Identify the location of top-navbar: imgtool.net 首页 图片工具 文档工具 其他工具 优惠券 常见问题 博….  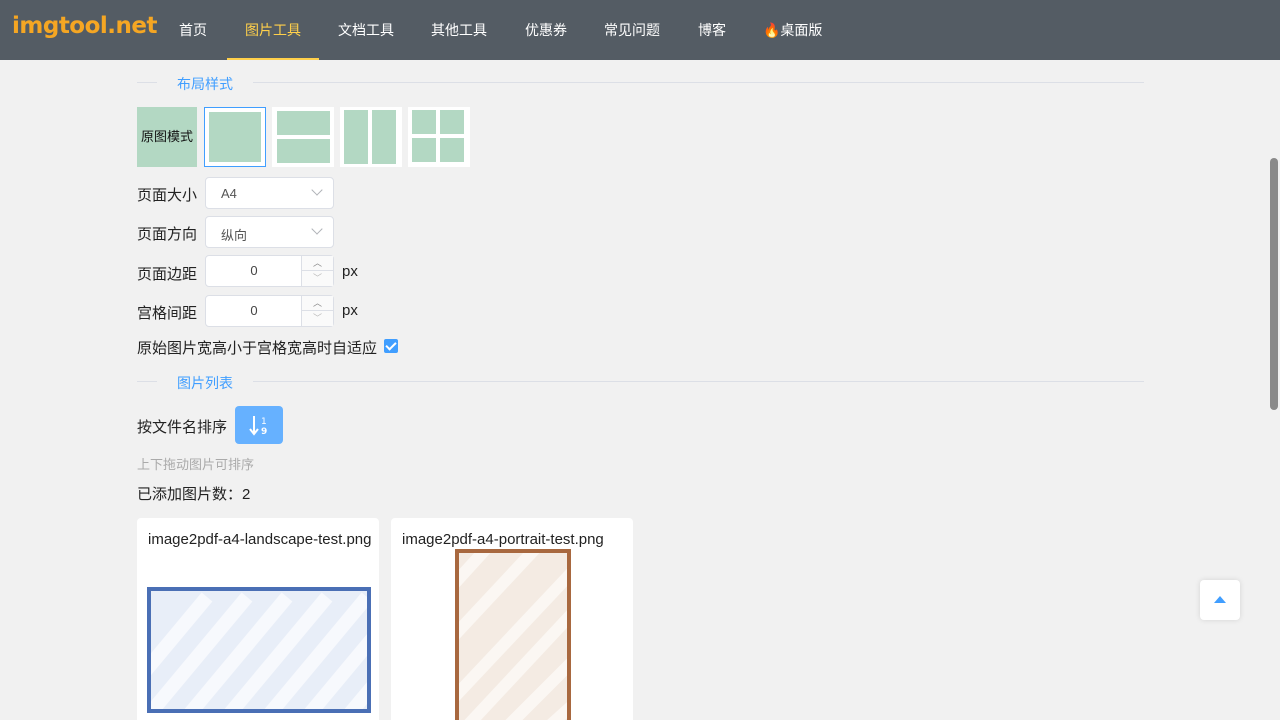
(640, 30).